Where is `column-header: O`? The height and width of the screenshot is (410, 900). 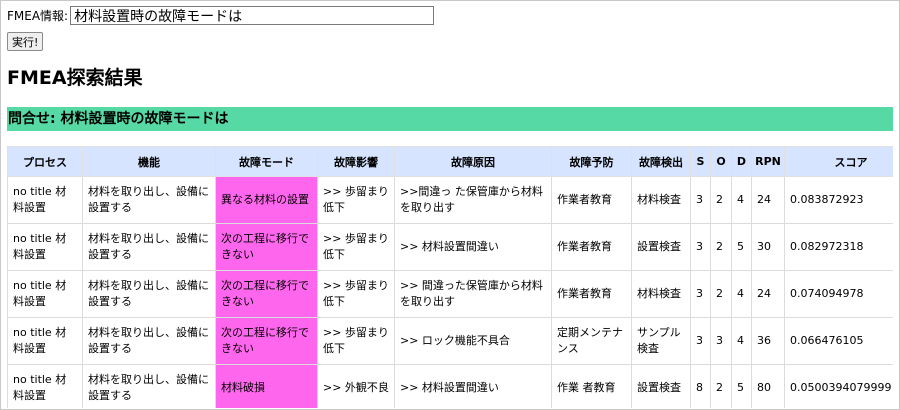 column-header: O is located at coordinates (721, 161).